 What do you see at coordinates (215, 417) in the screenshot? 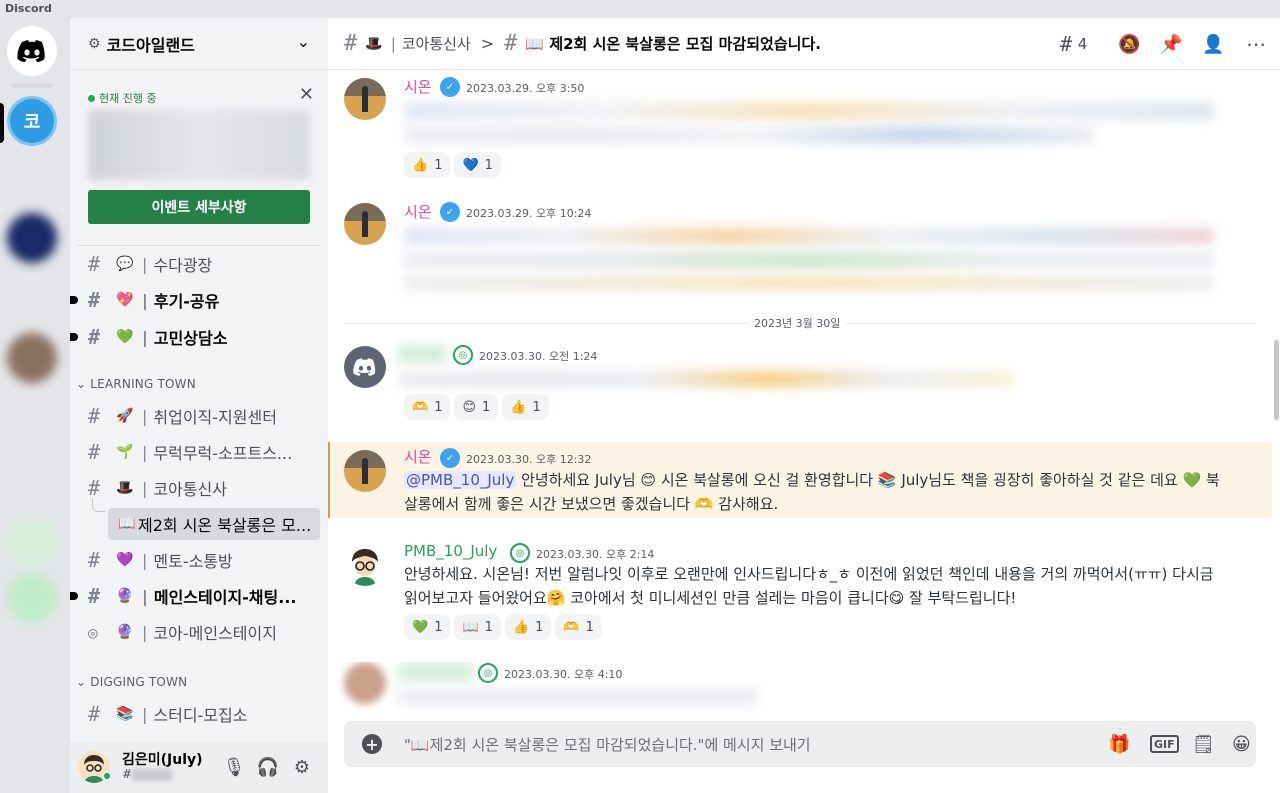
I see `channel-label: 취업이직-지원센터` at bounding box center [215, 417].